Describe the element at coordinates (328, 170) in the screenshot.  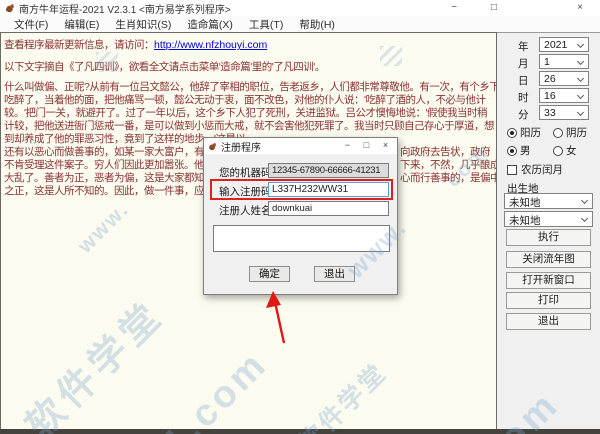
I see `machine-code-field: 12345-67890-66666-41231` at that location.